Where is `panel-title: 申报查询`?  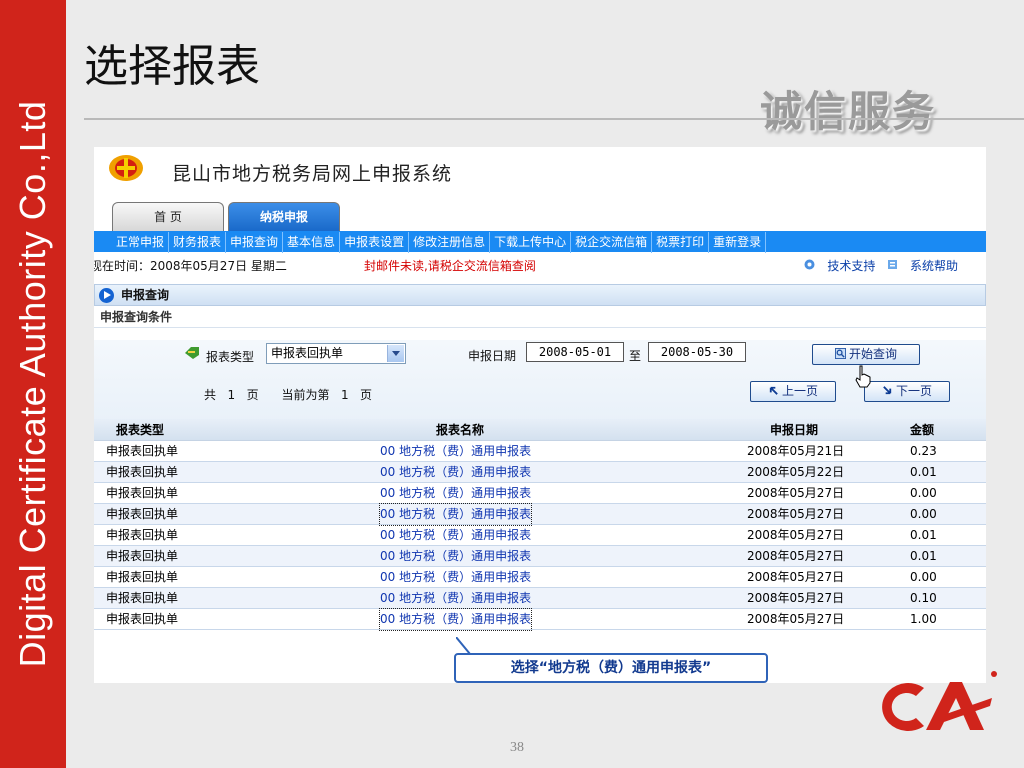 panel-title: 申报查询 is located at coordinates (145, 295).